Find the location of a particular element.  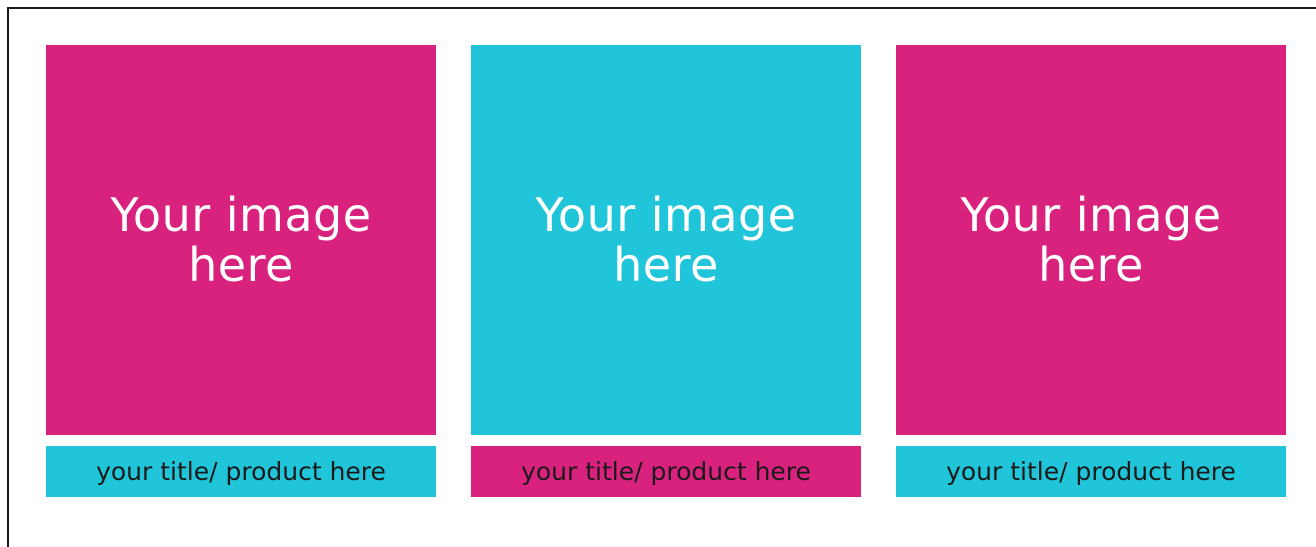

image-placeholder-text-2: Your image here is located at coordinates (666, 240).